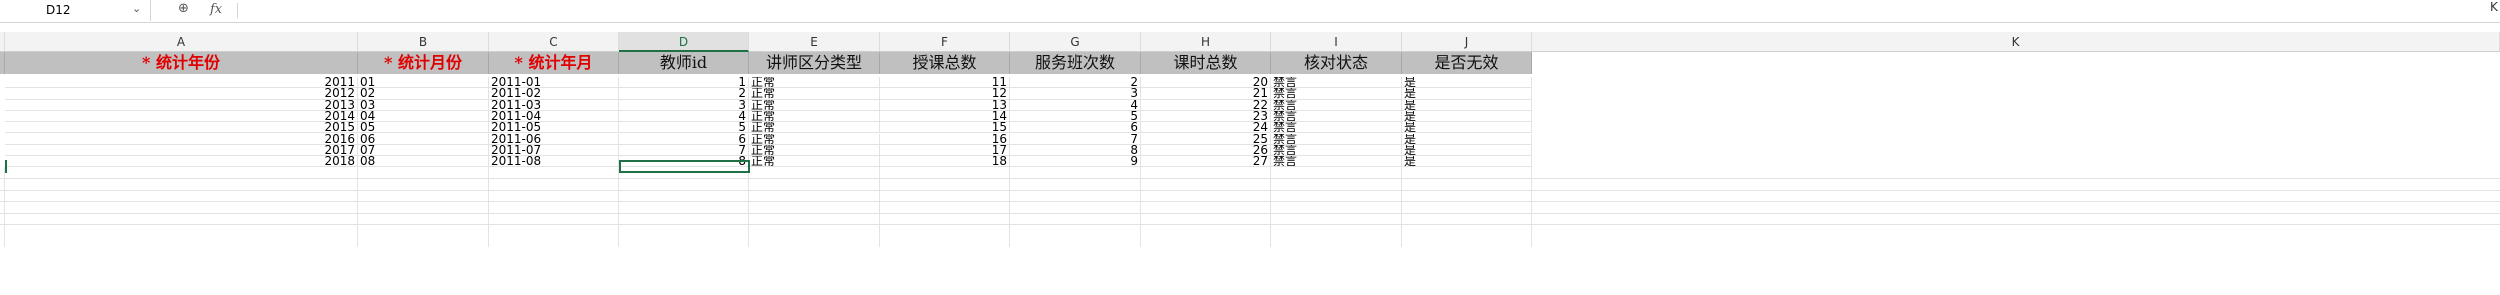  What do you see at coordinates (181, 128) in the screenshot?
I see `table-cell: 2015` at bounding box center [181, 128].